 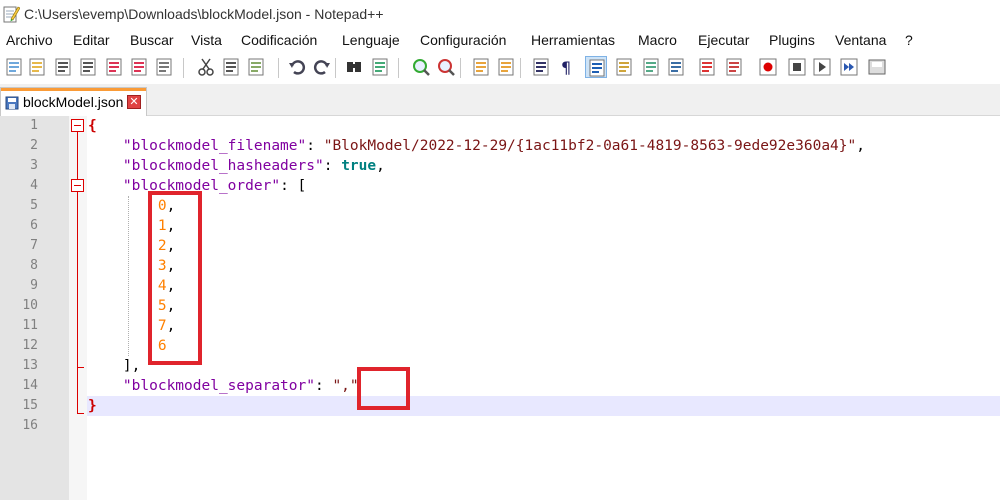 What do you see at coordinates (676, 67) in the screenshot?
I see `function-list-icon` at bounding box center [676, 67].